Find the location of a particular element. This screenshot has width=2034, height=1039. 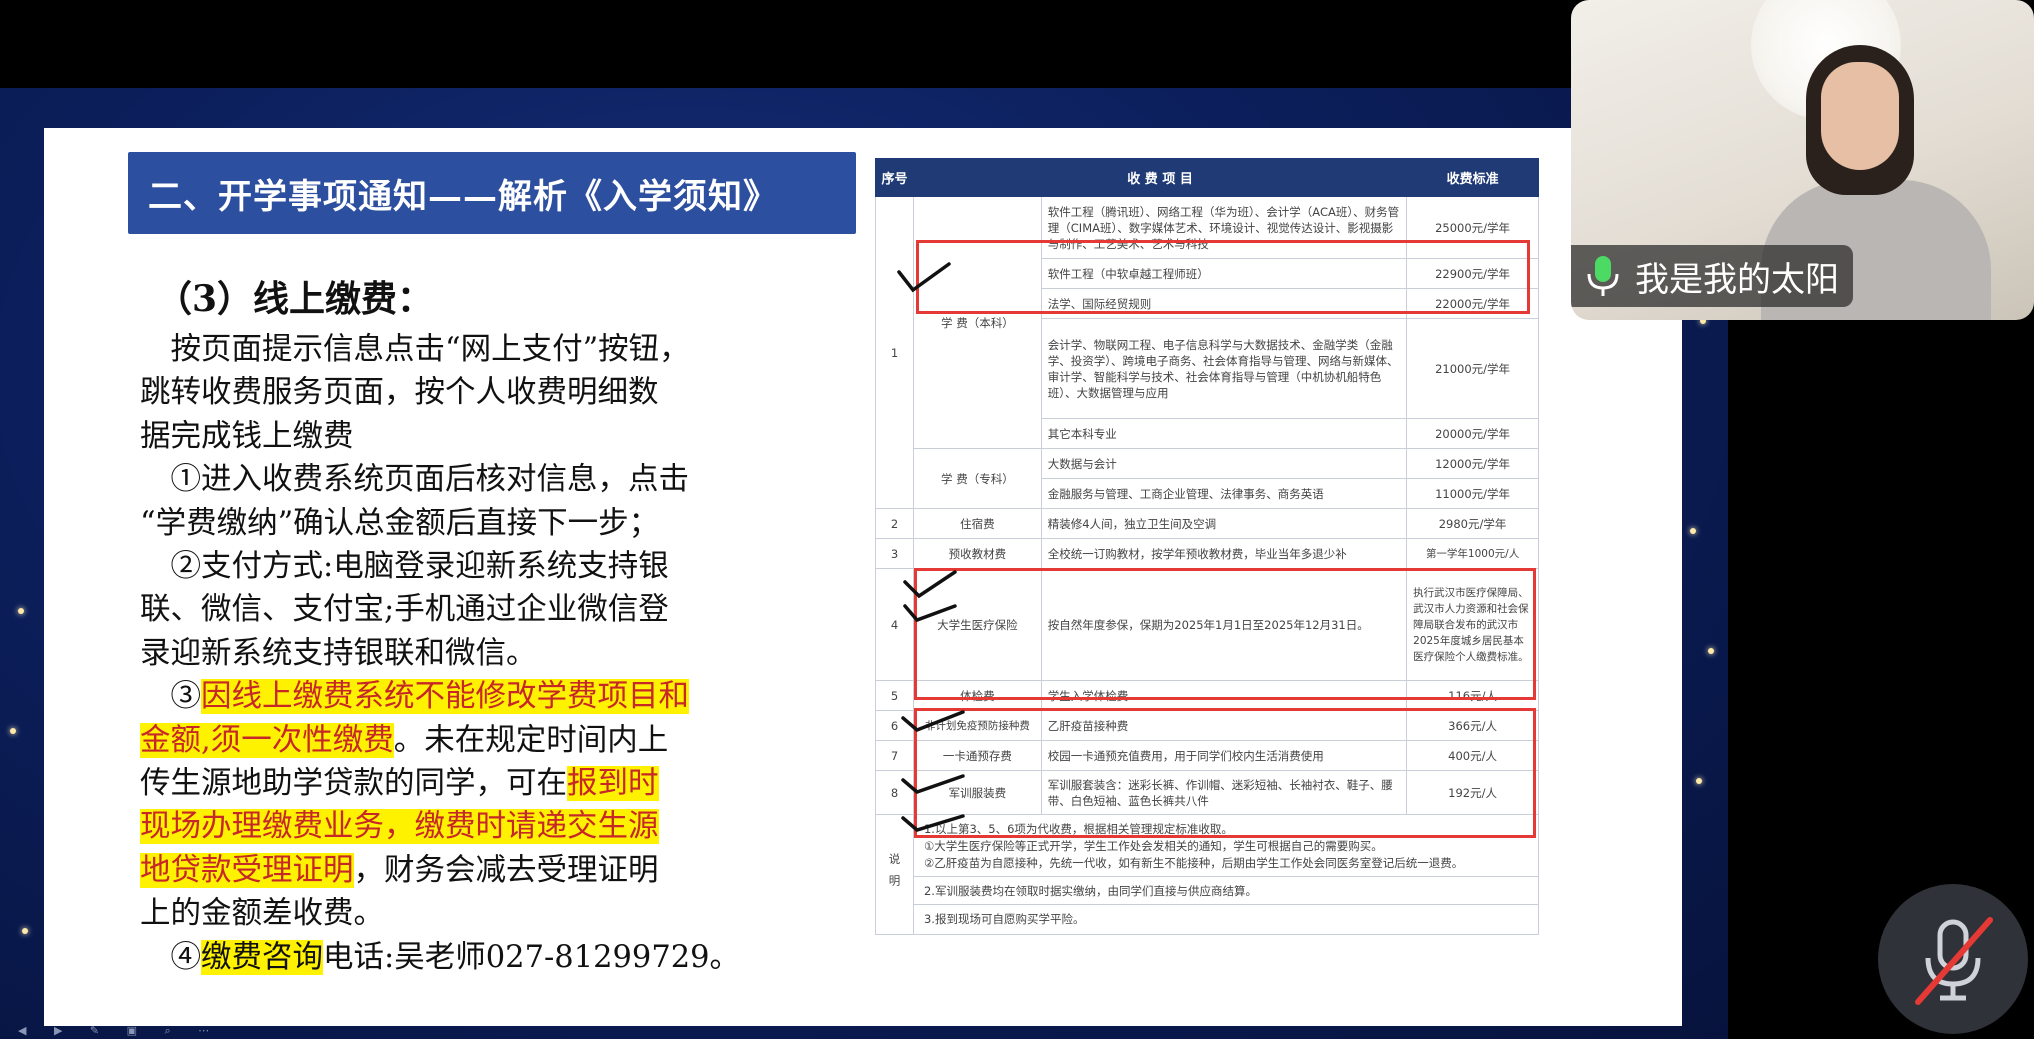

item-cell: 校园一卡通预充值费用，用于同学们校内生活消费使用 is located at coordinates (1224, 755).